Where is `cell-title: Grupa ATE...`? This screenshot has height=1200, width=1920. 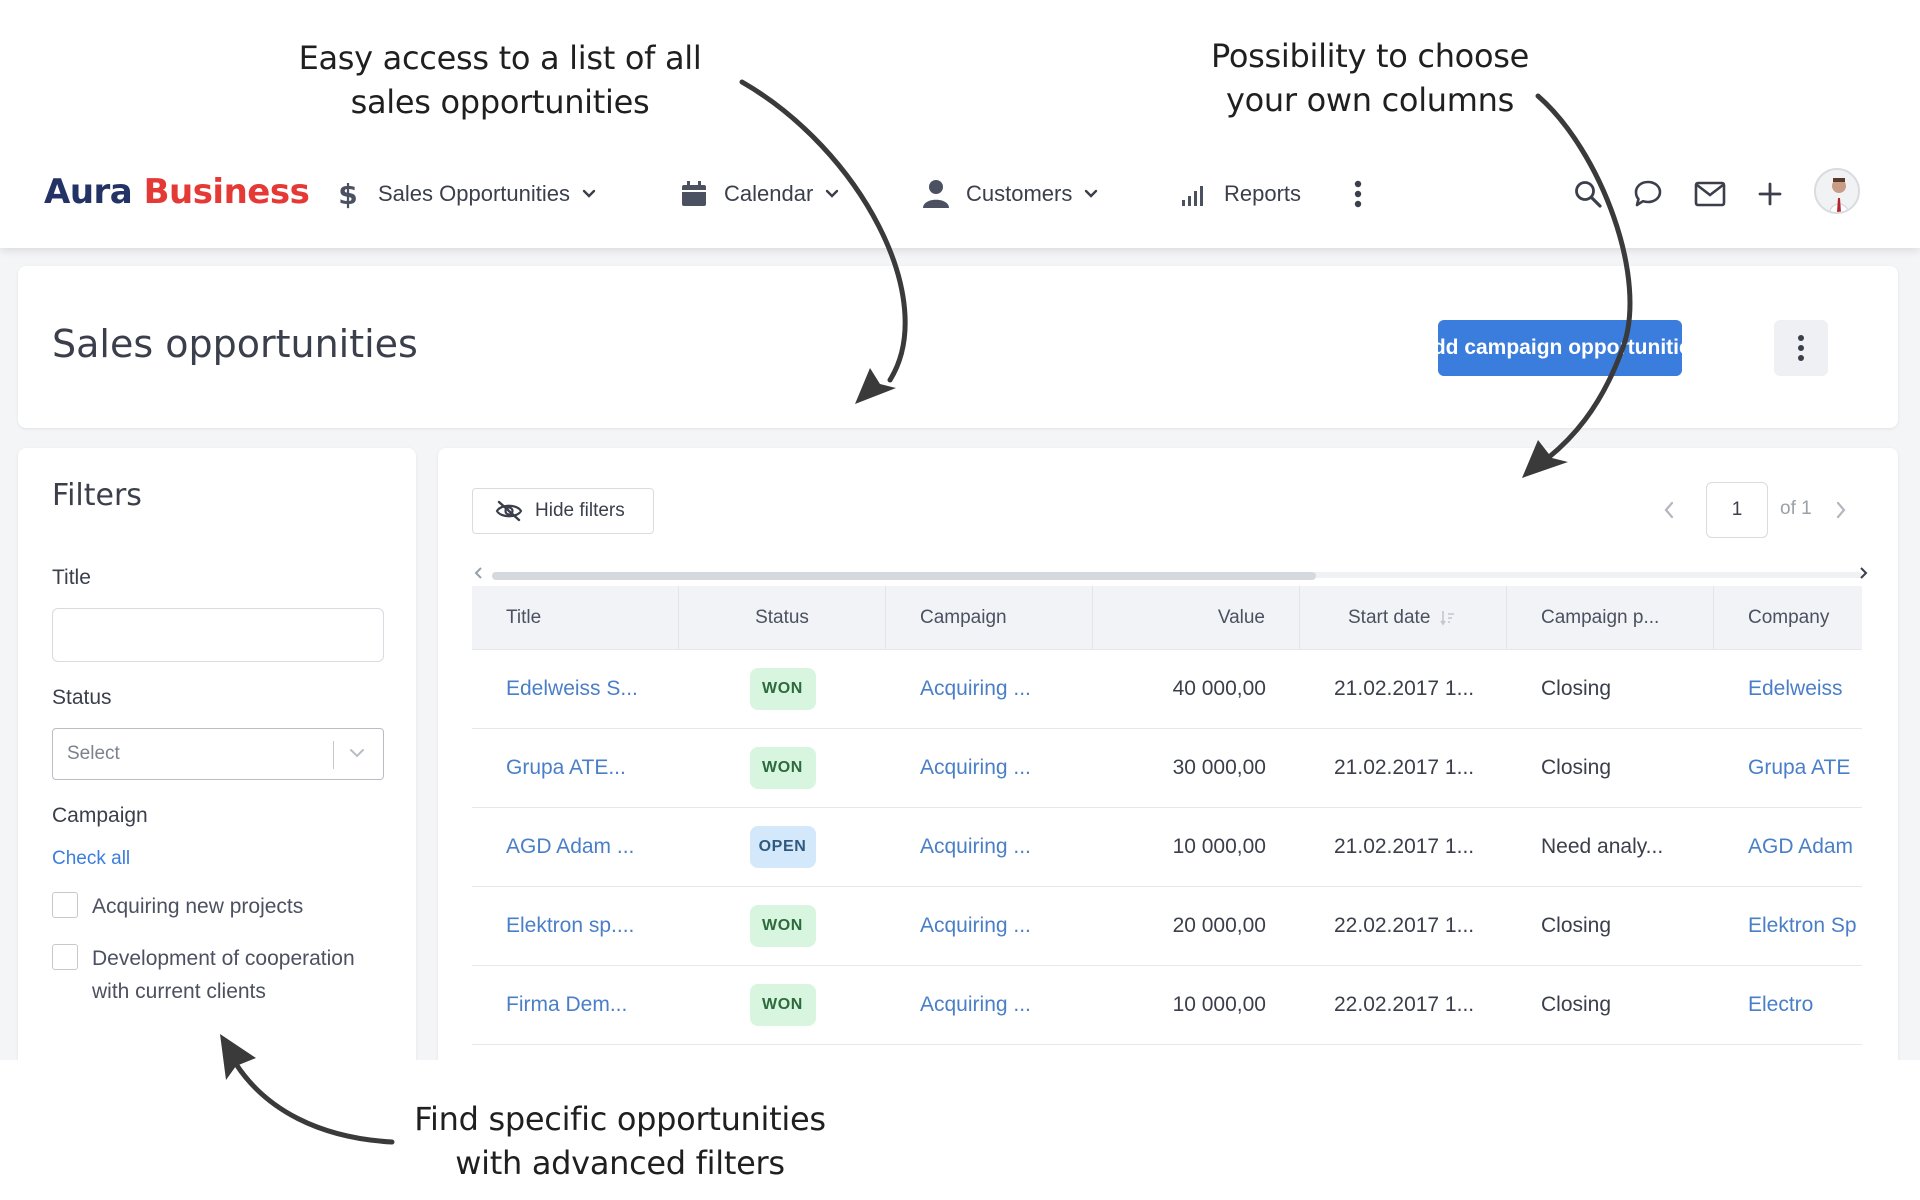 cell-title: Grupa ATE... is located at coordinates (575, 768).